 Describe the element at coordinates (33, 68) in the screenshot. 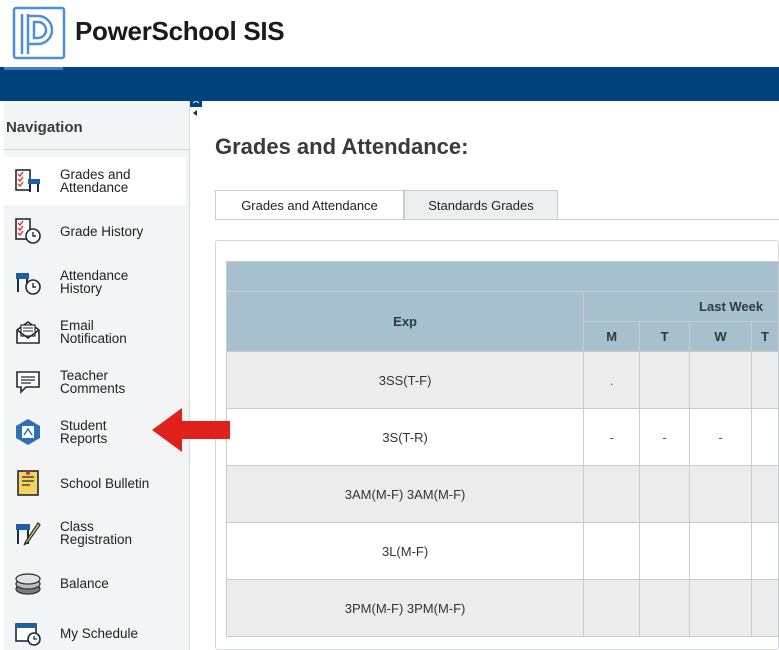

I see `header-accent` at that location.